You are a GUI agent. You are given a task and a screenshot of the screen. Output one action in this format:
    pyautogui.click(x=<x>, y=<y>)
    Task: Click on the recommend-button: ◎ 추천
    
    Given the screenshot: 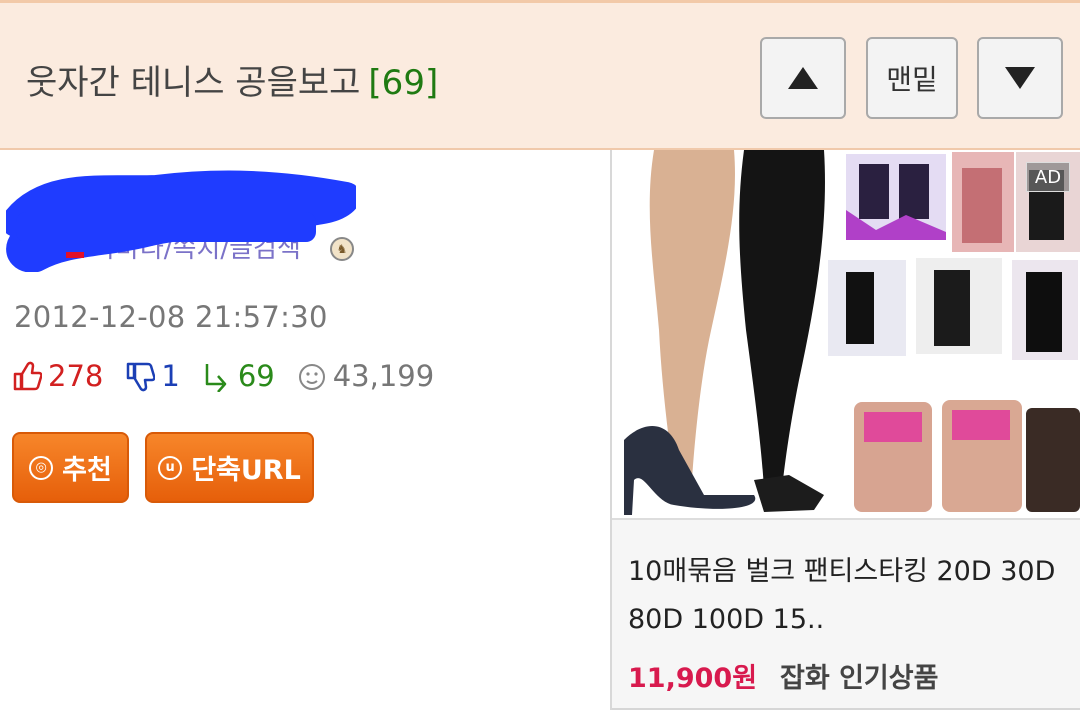 What is the action you would take?
    pyautogui.click(x=70, y=467)
    